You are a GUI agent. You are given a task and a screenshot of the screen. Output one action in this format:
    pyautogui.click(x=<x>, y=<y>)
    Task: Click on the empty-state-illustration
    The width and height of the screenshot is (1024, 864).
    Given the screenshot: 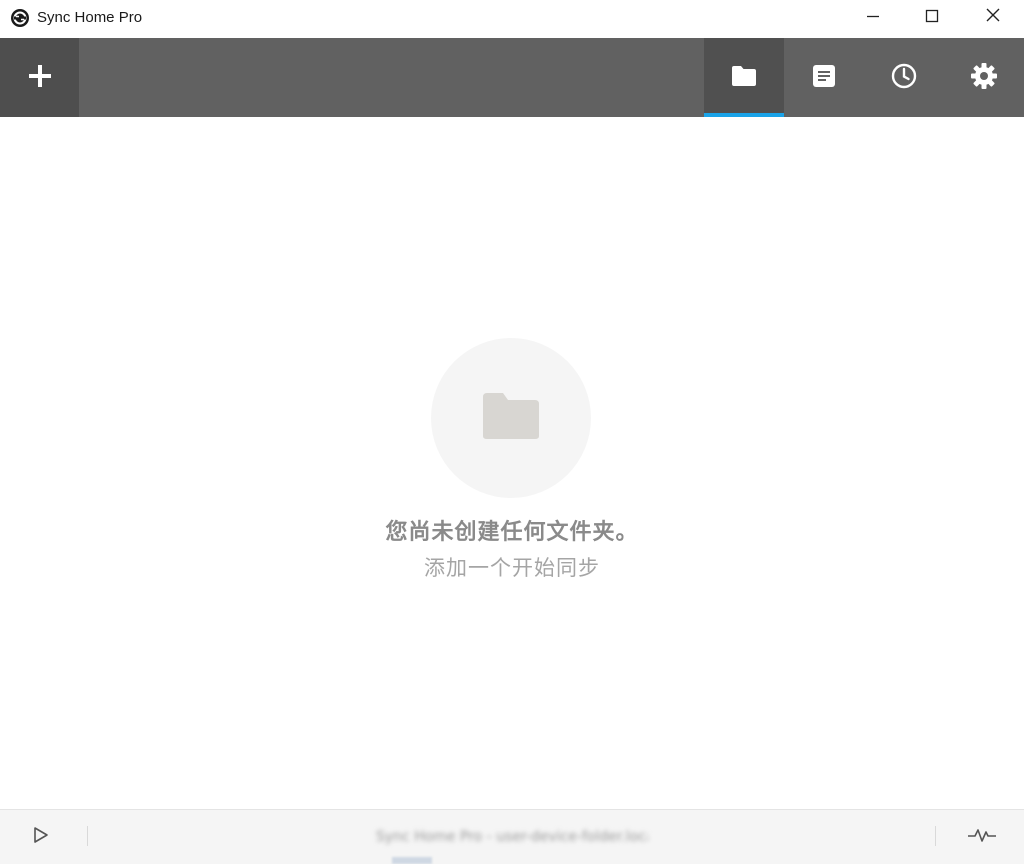 What is the action you would take?
    pyautogui.click(x=511, y=418)
    